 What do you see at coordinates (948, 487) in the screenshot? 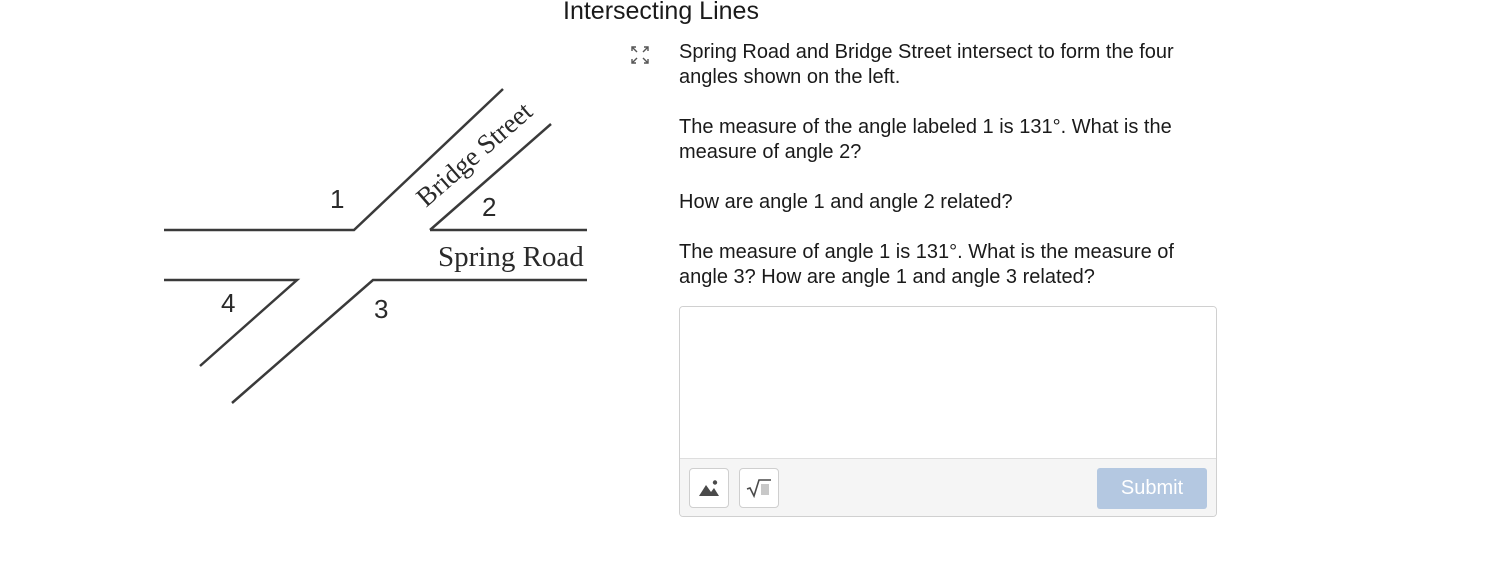
I see `answer-toolbar: Submit` at bounding box center [948, 487].